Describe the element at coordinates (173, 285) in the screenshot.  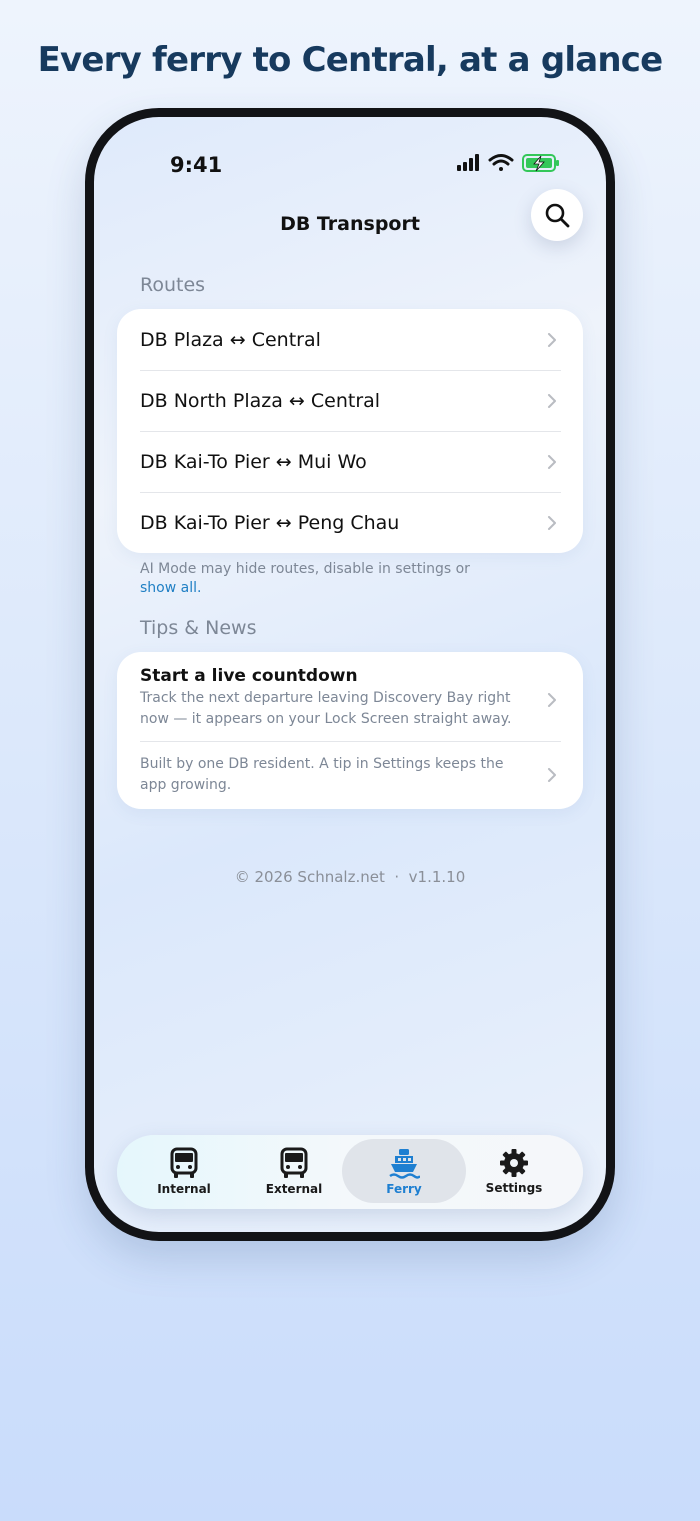
I see `routes-section-label: Routes` at that location.